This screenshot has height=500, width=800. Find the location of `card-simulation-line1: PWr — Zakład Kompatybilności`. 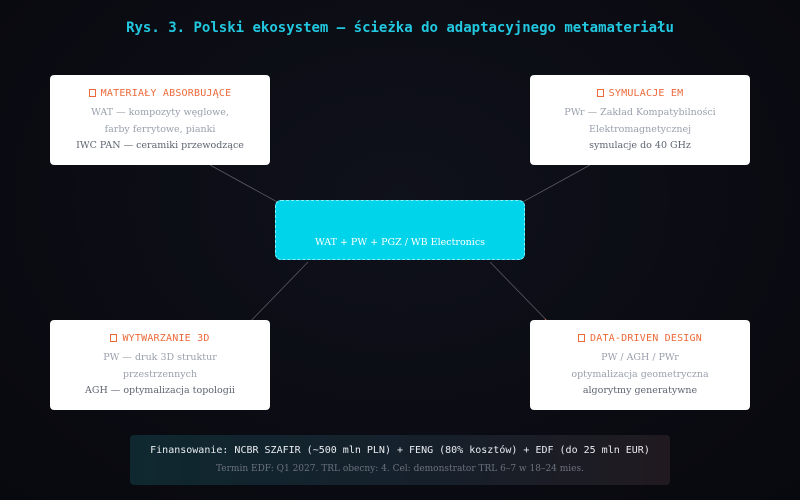

card-simulation-line1: PWr — Zakład Kompatybilności is located at coordinates (640, 112).